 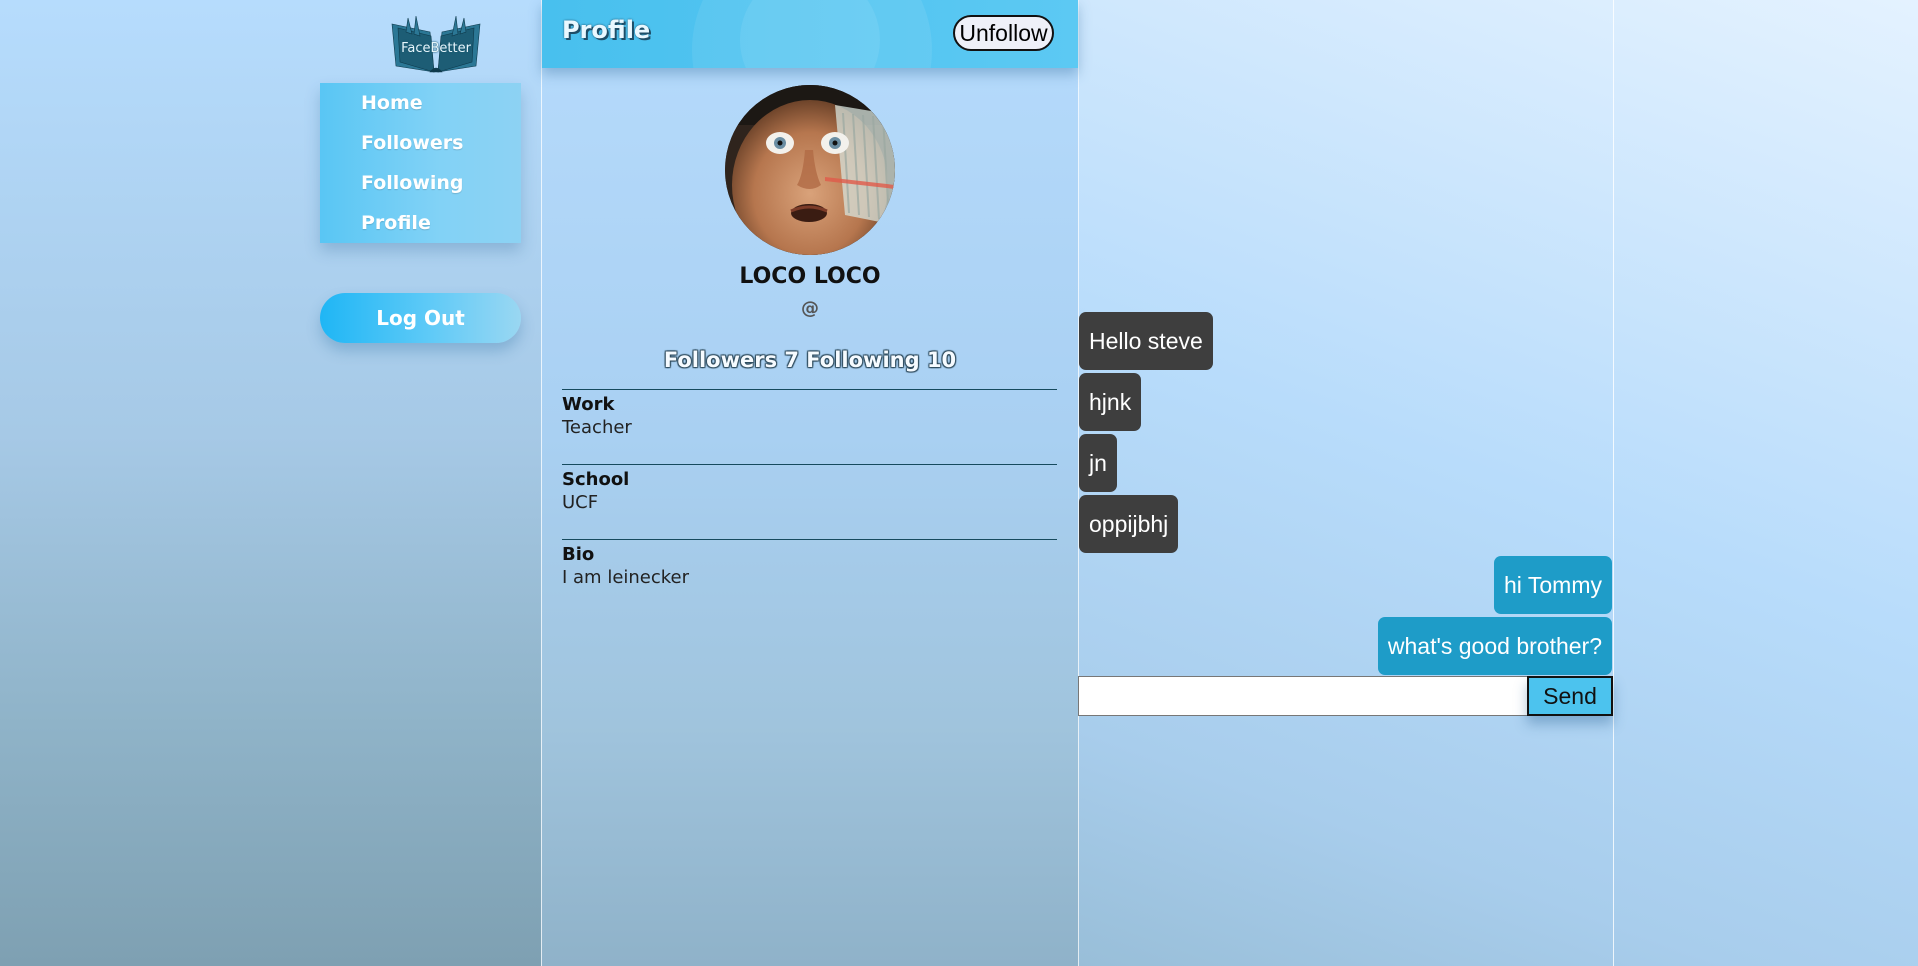 I want to click on unfollow-button: Unfollow, so click(x=1003, y=33).